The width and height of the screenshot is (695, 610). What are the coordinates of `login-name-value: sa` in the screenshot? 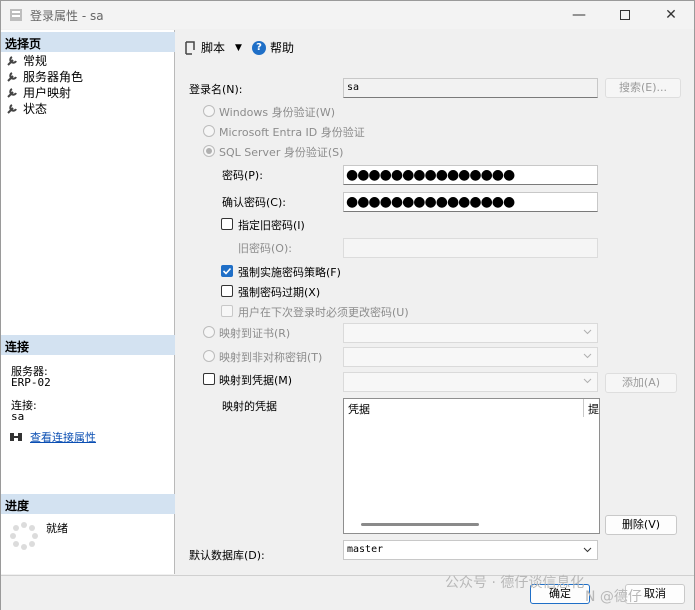 It's located at (353, 87).